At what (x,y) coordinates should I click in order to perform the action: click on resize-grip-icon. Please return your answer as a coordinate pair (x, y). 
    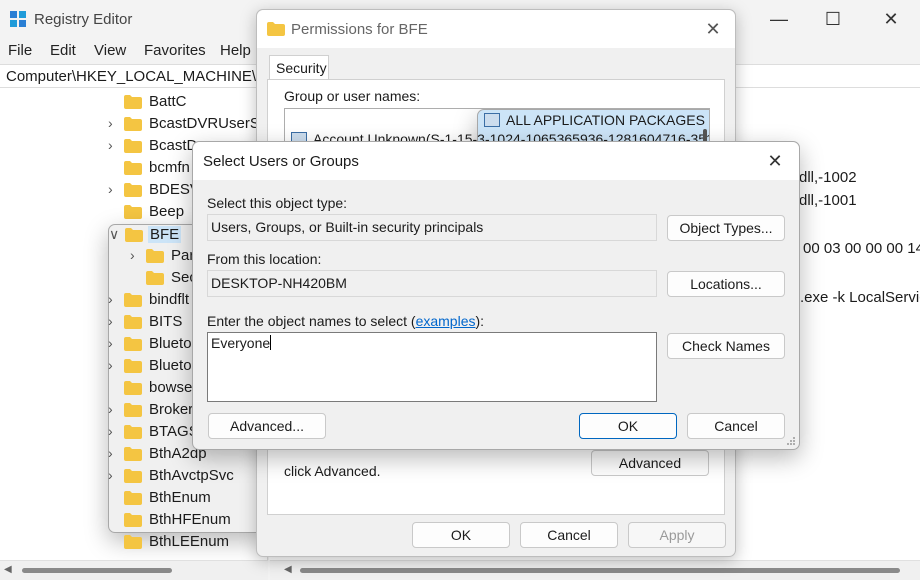
    Looking at the image, I should click on (791, 441).